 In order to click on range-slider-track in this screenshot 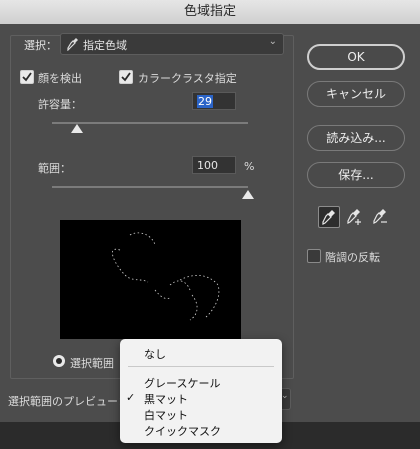, I will do `click(150, 187)`.